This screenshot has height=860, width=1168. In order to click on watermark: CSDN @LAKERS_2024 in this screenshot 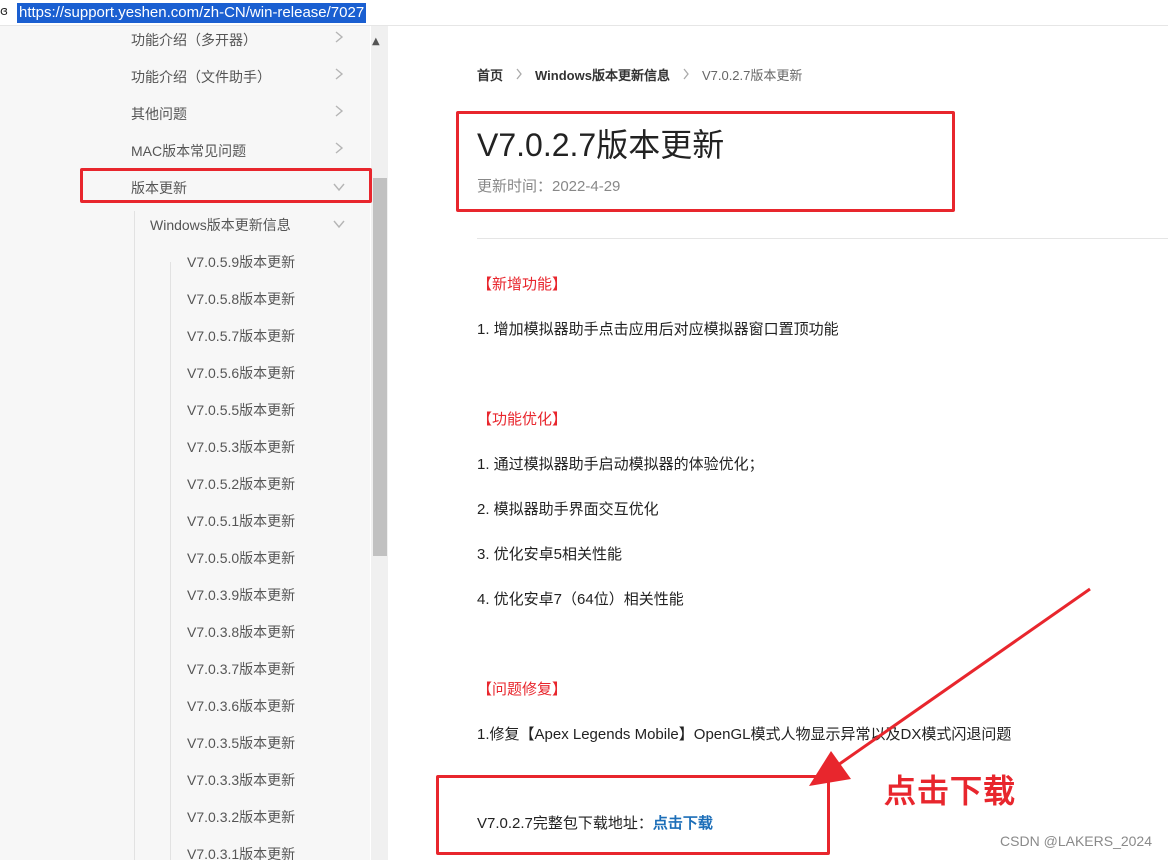, I will do `click(1076, 841)`.